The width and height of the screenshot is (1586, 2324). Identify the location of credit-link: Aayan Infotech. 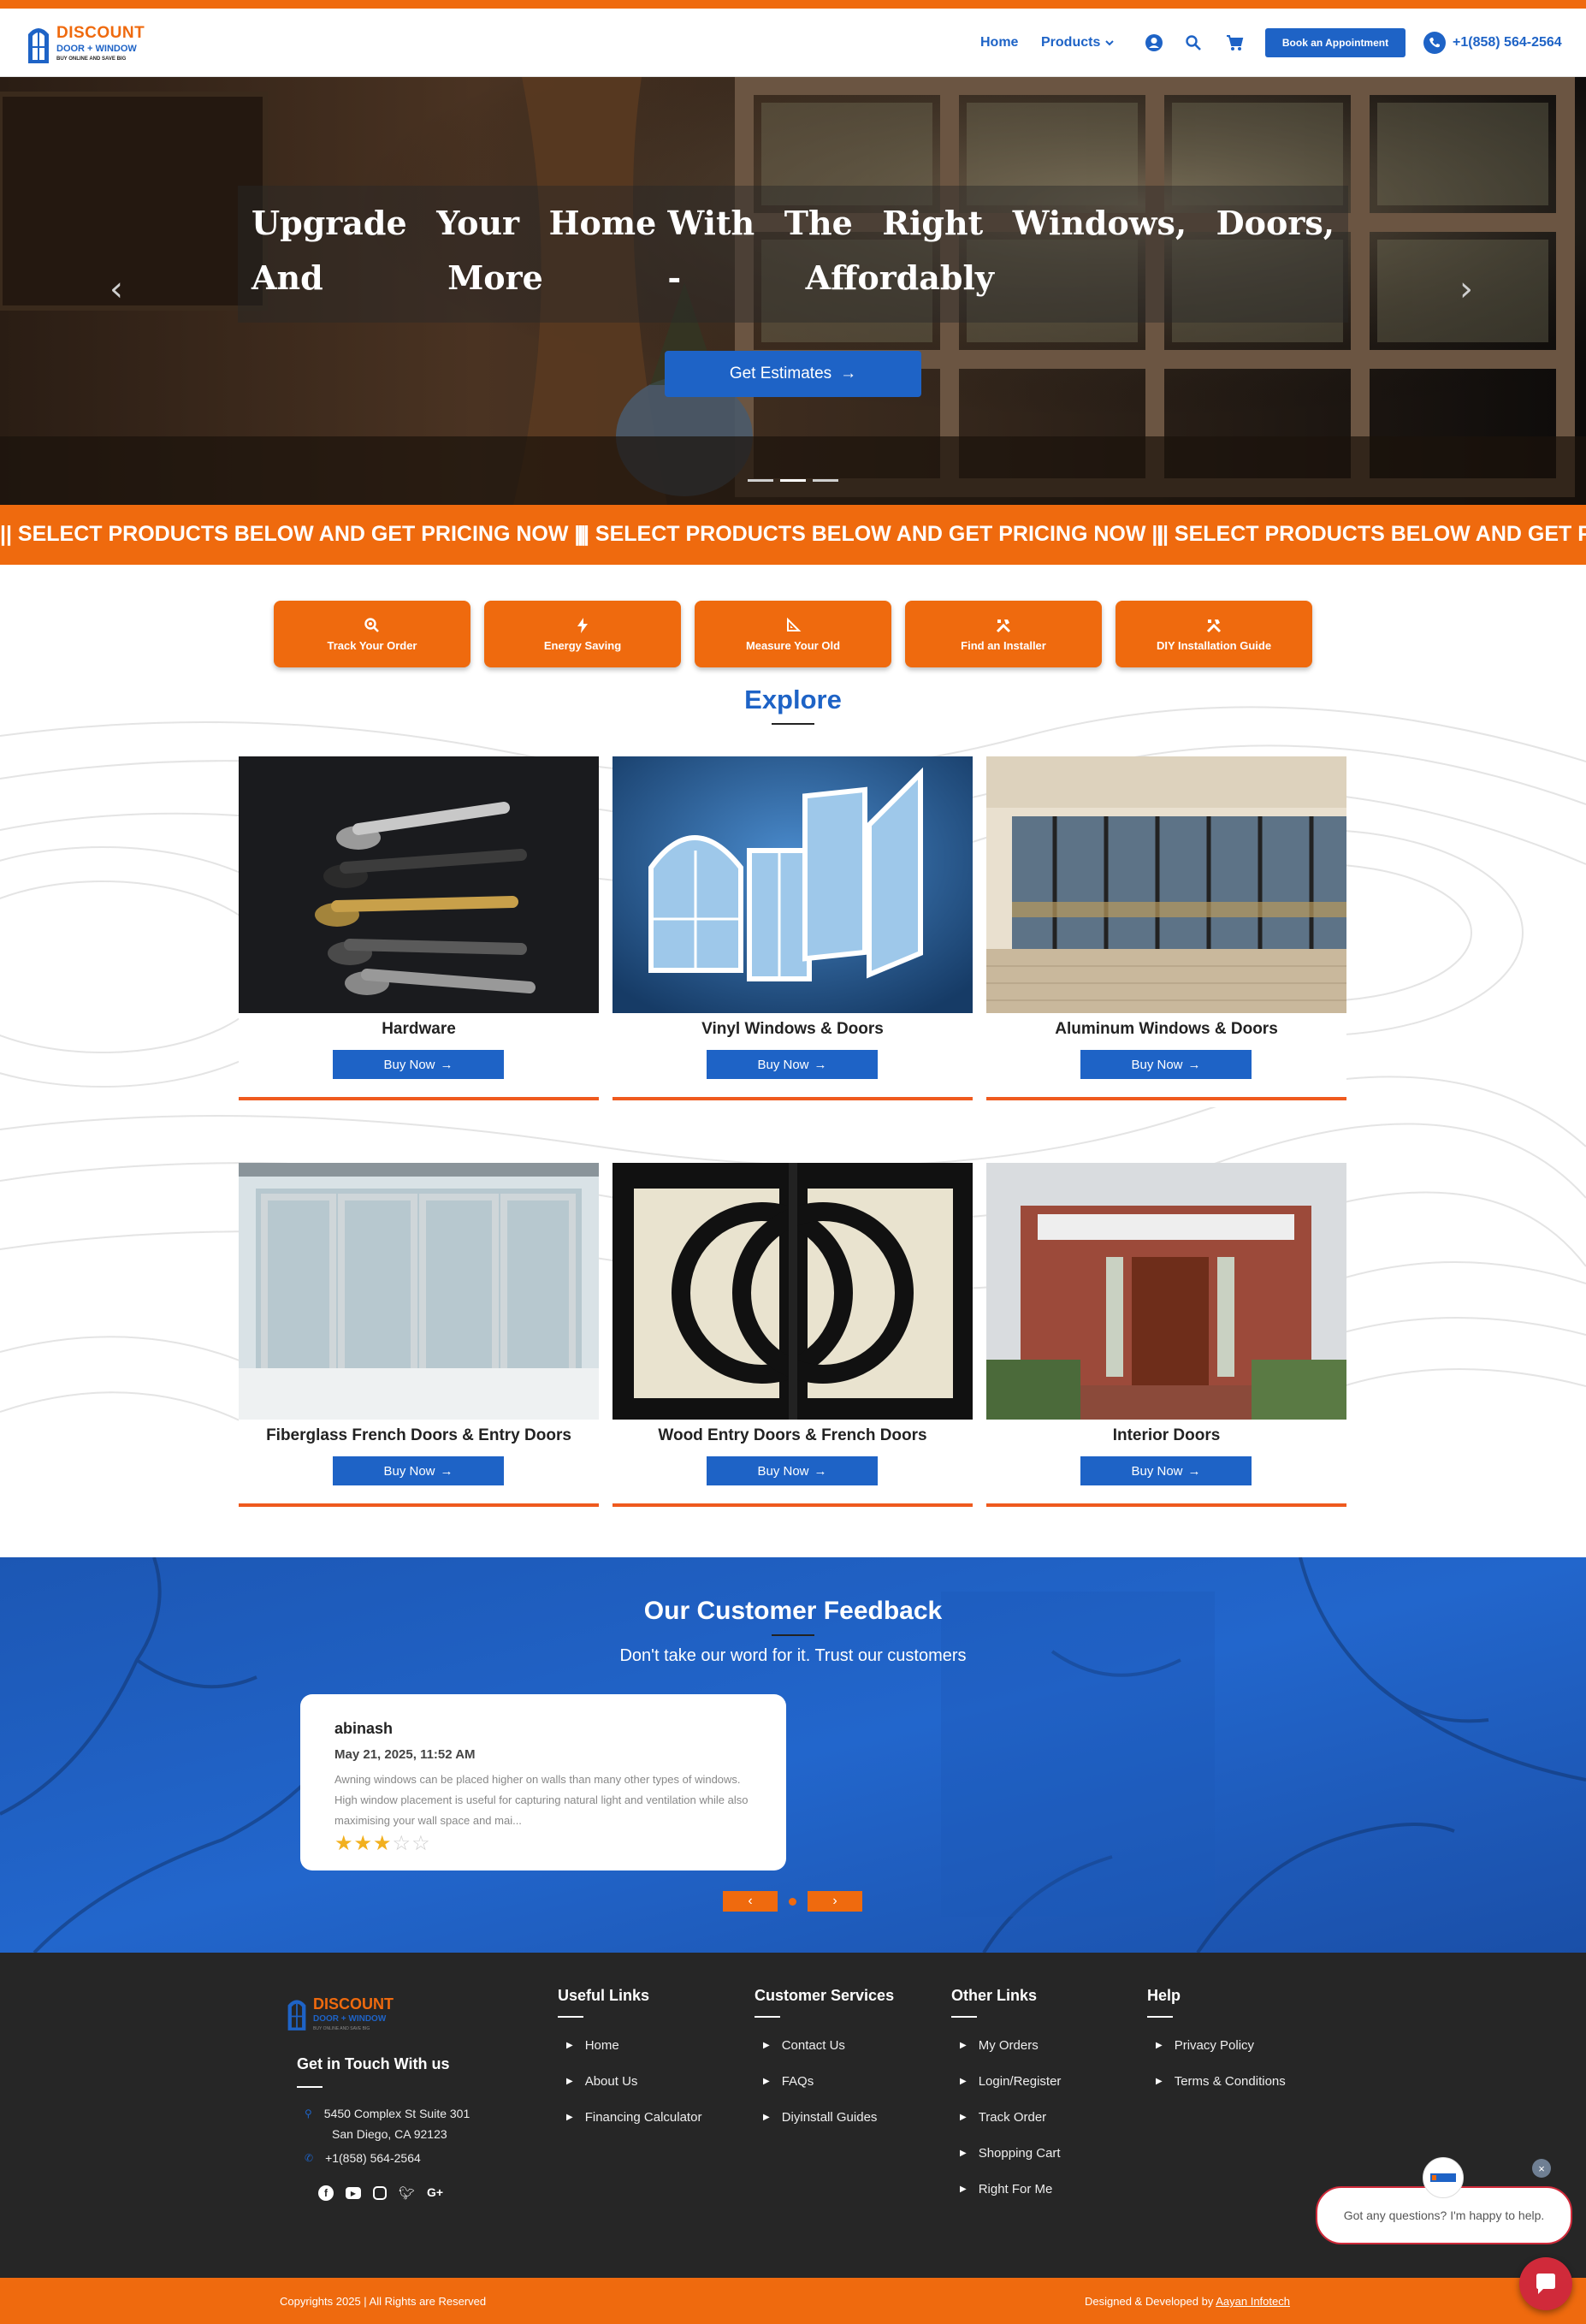
(1253, 2301).